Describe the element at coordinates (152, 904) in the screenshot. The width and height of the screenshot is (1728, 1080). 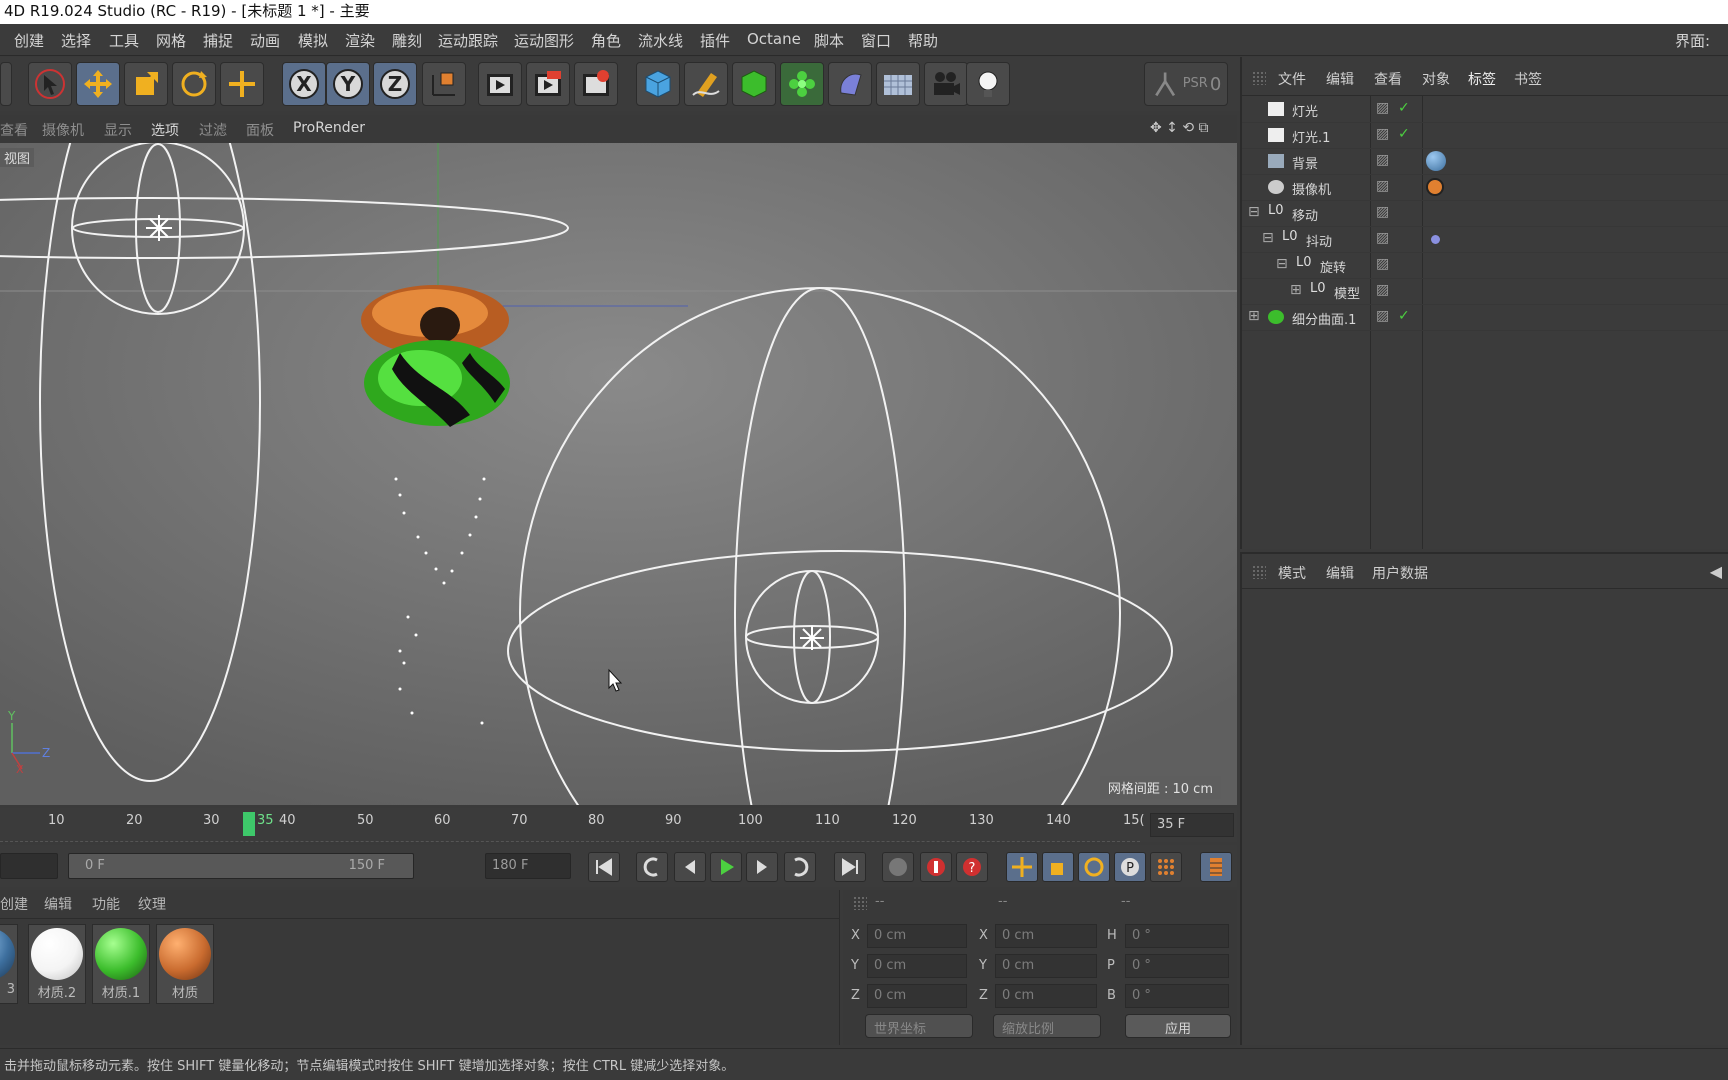
I see `material-tab-texture: 纹理` at that location.